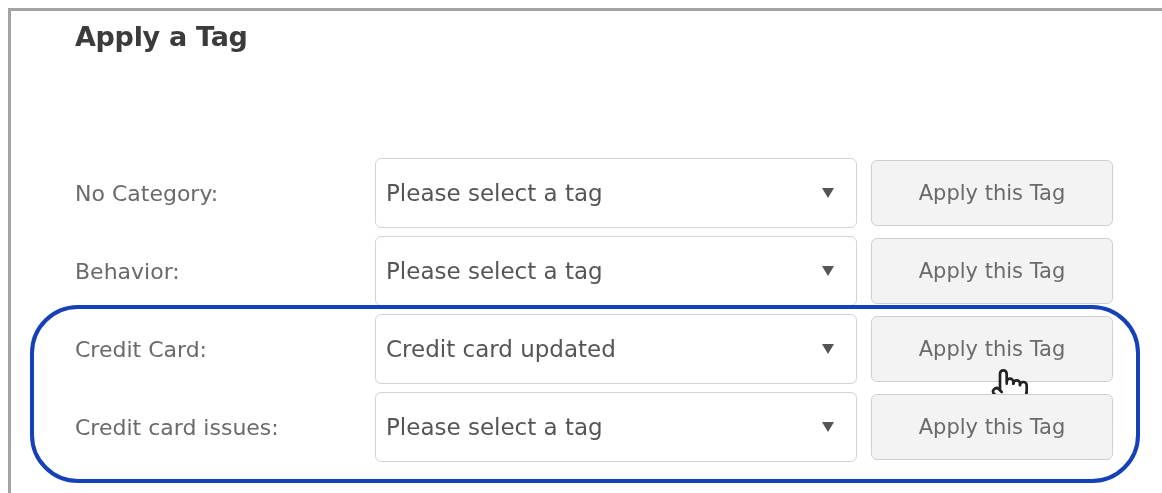 The height and width of the screenshot is (493, 1162). I want to click on category-label: Behavior:, so click(128, 271).